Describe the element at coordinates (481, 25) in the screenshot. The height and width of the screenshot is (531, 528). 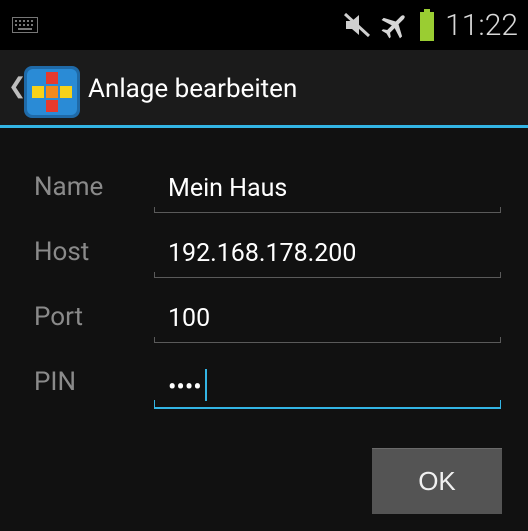
I see `status-time: 11:22` at that location.